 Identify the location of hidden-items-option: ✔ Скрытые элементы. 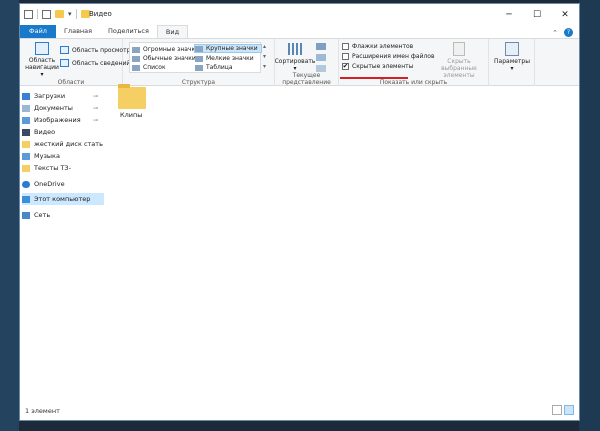
(377, 66).